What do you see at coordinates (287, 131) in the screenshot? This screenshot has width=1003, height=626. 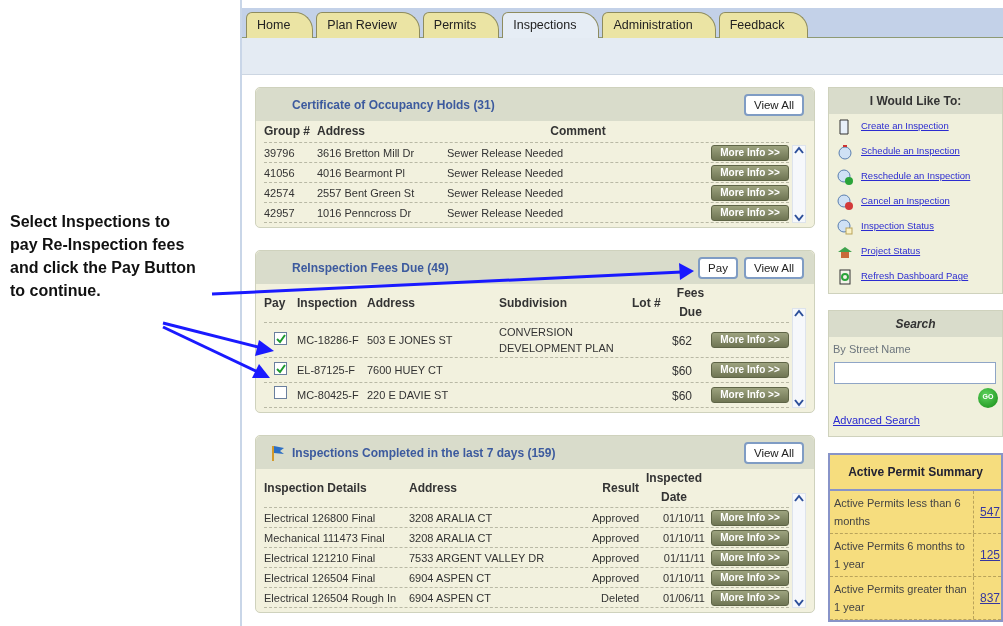 I see `column-header: Group #` at bounding box center [287, 131].